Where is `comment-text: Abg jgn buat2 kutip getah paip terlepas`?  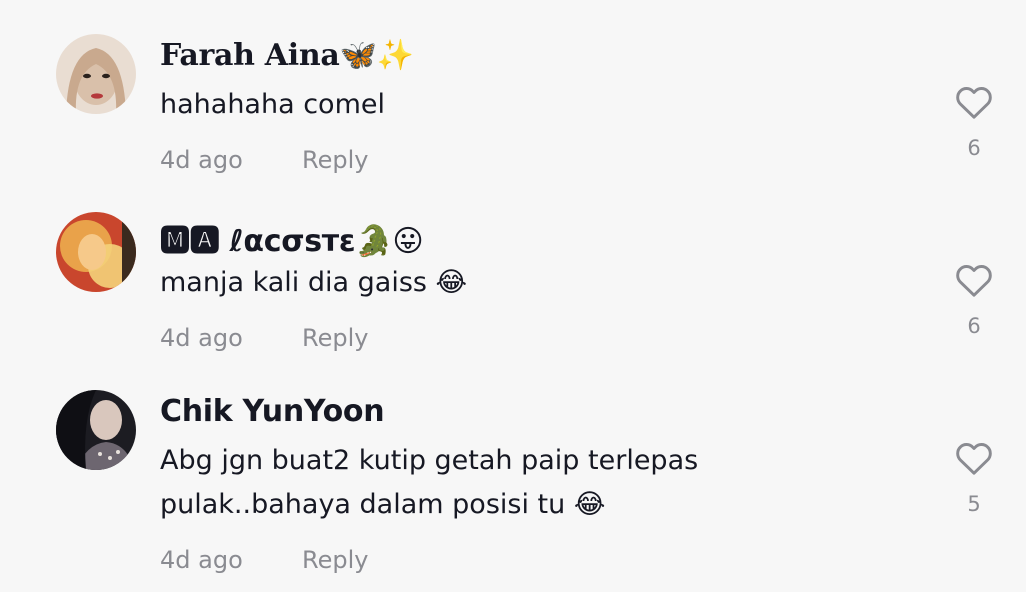 comment-text: Abg jgn buat2 kutip getah paip terlepas is located at coordinates (429, 460).